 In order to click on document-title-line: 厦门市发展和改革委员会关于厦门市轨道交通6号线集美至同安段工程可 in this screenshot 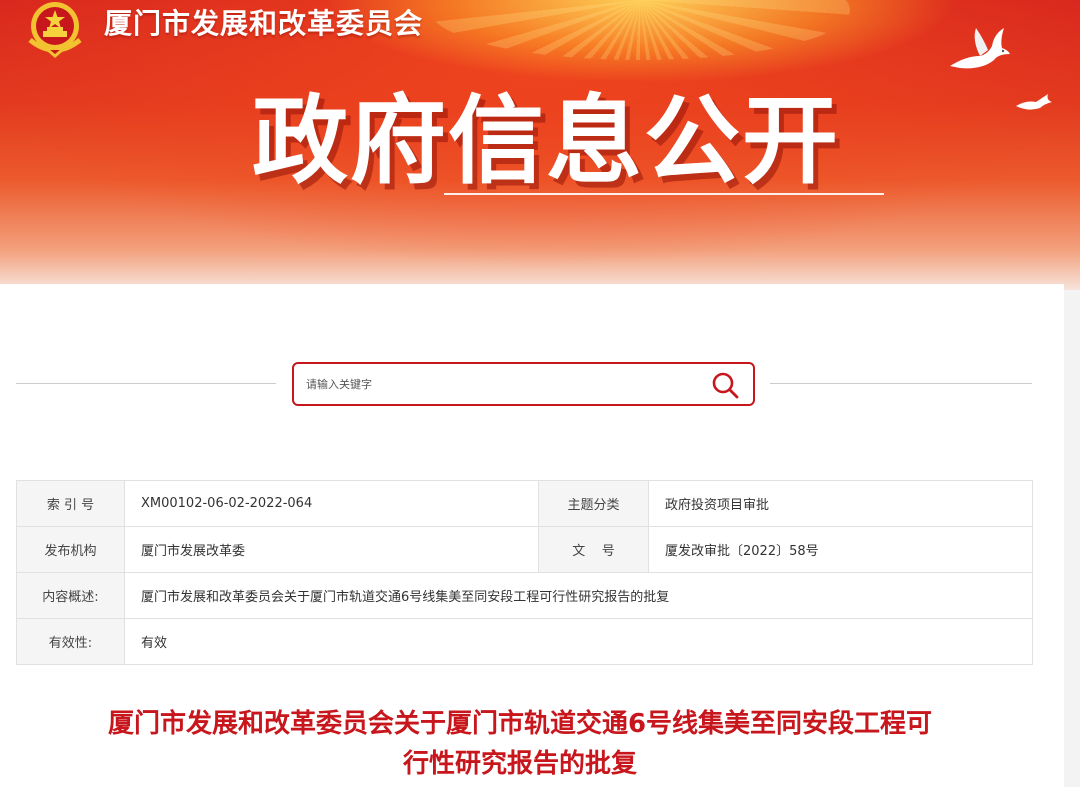, I will do `click(520, 724)`.